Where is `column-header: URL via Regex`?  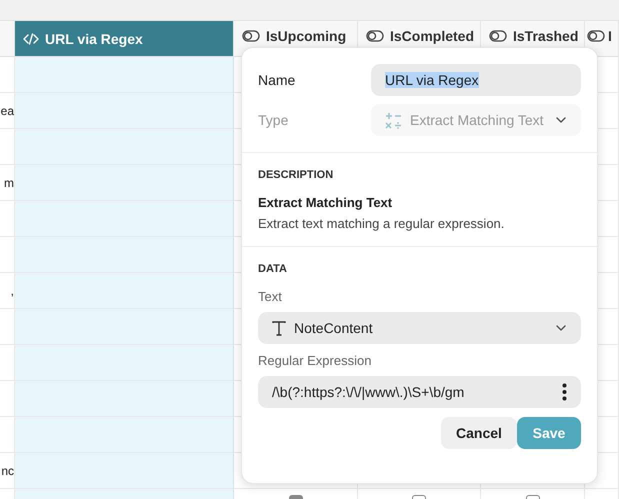 column-header: URL via Regex is located at coordinates (124, 39).